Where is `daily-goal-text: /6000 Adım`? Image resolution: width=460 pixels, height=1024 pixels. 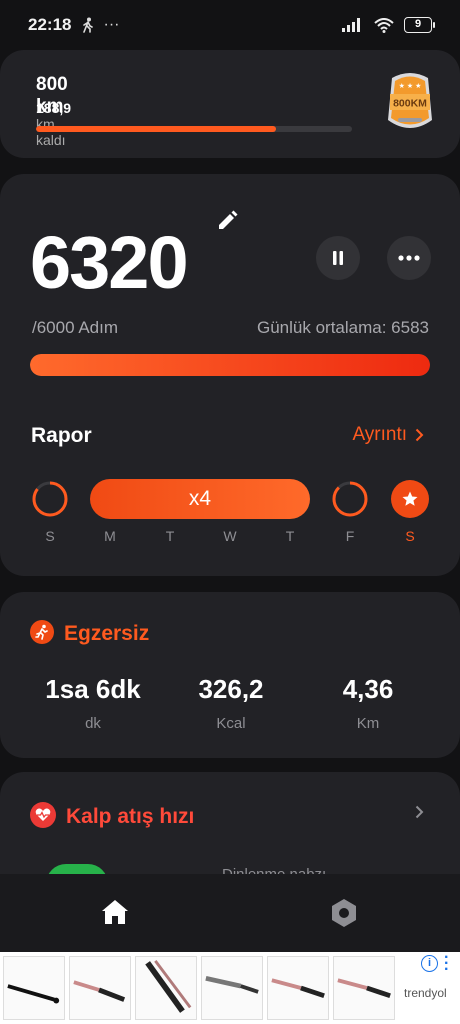
daily-goal-text: /6000 Adım is located at coordinates (75, 327).